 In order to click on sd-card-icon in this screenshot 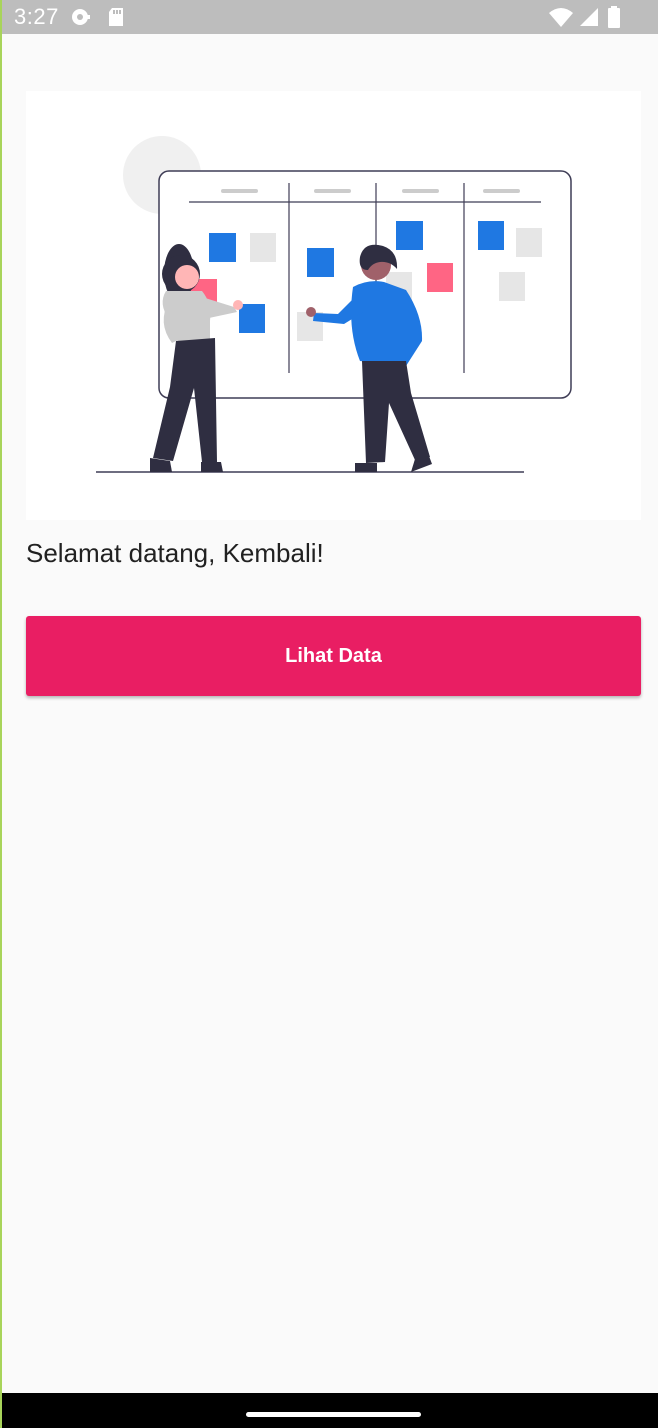, I will do `click(116, 17)`.